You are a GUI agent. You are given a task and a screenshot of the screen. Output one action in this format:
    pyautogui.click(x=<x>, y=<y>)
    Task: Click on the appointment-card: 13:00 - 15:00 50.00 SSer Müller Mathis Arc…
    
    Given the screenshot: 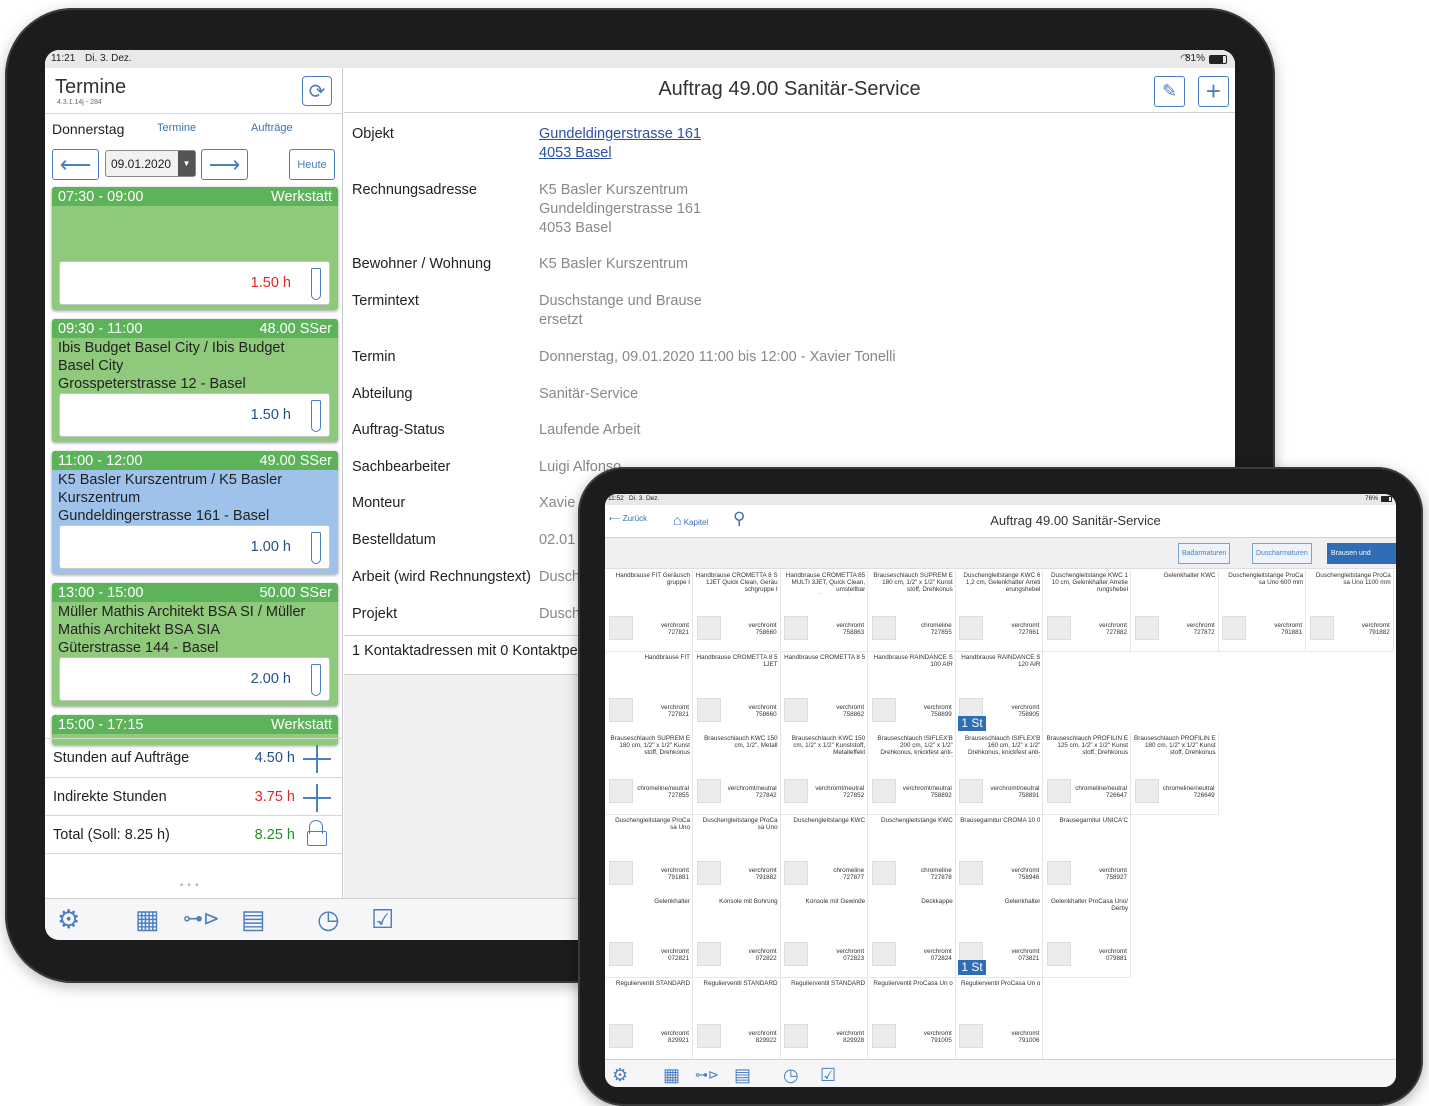 What is the action you would take?
    pyautogui.click(x=195, y=644)
    